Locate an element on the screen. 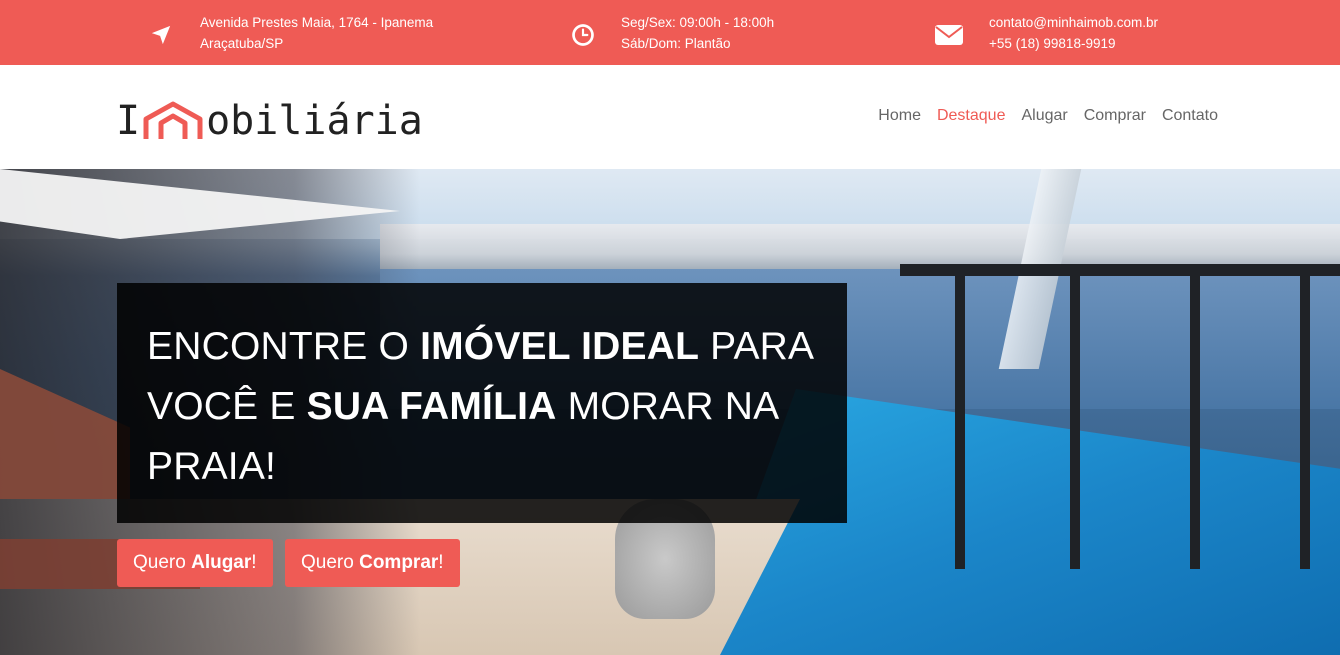 Image resolution: width=1340 pixels, height=655 pixels. nav-destaque: Destaque is located at coordinates (971, 116).